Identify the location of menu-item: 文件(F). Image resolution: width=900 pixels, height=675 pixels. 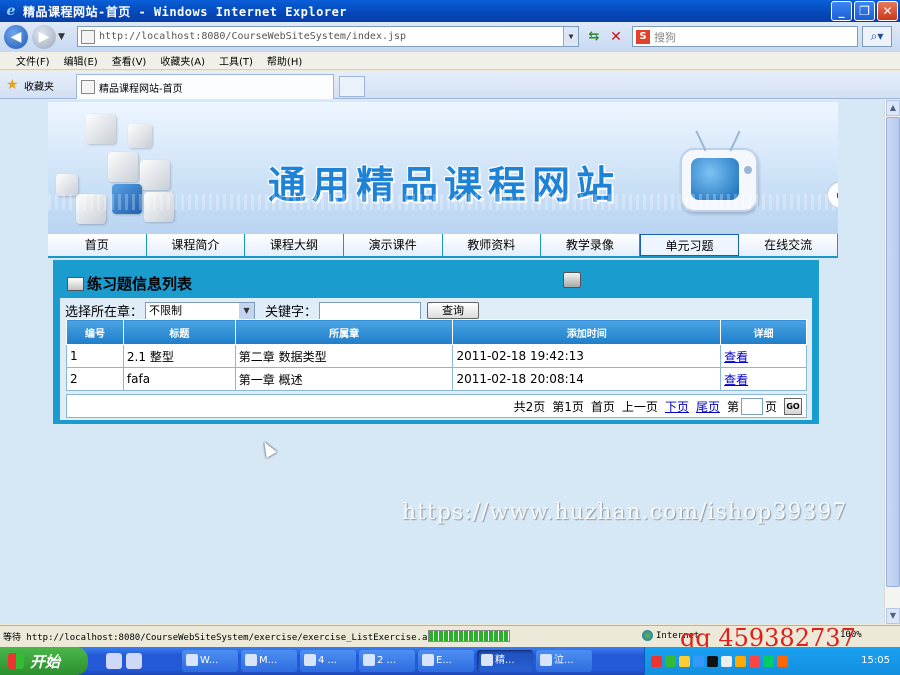
(33, 60).